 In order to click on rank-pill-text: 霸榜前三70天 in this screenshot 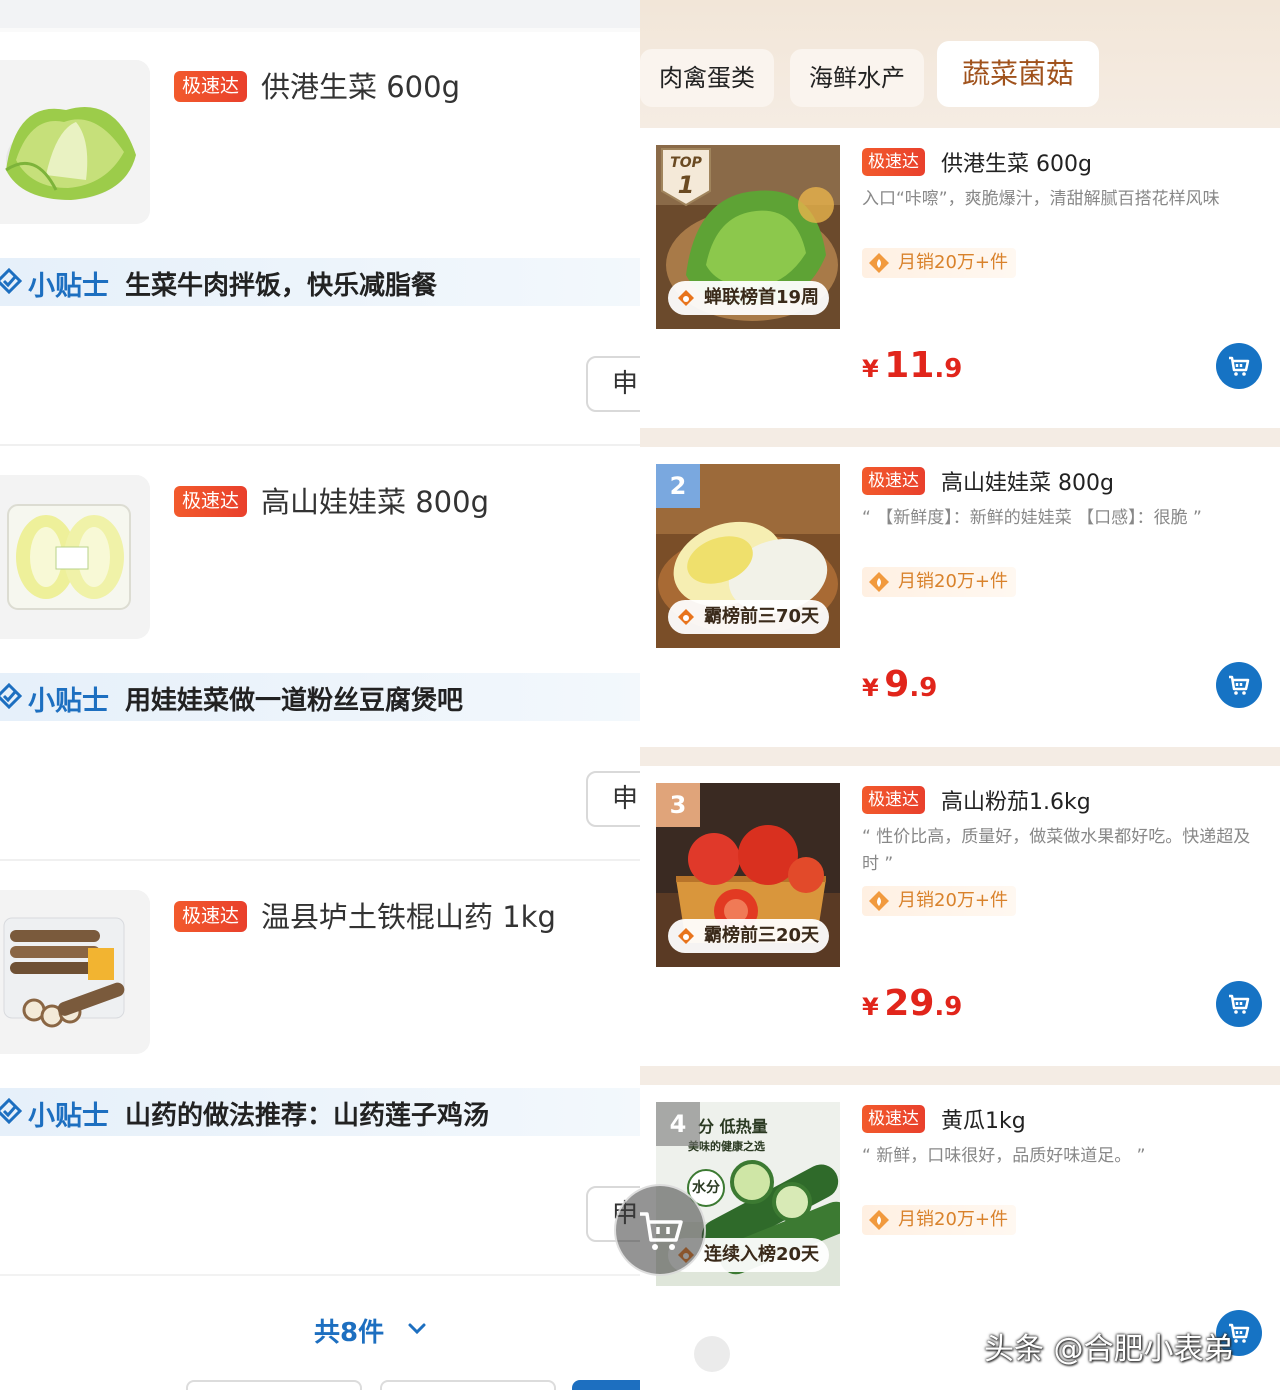, I will do `click(762, 616)`.